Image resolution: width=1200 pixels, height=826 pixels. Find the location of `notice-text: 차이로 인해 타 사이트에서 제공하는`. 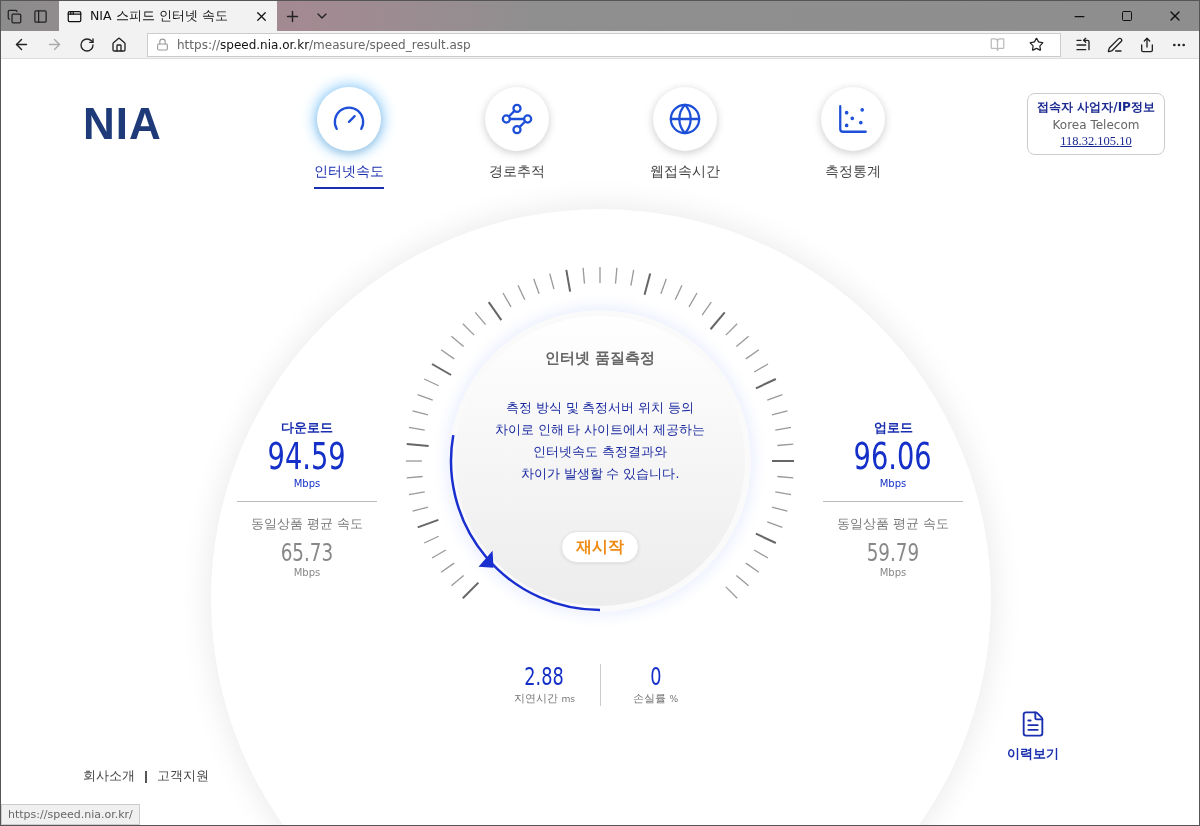

notice-text: 차이로 인해 타 사이트에서 제공하는 is located at coordinates (600, 430).